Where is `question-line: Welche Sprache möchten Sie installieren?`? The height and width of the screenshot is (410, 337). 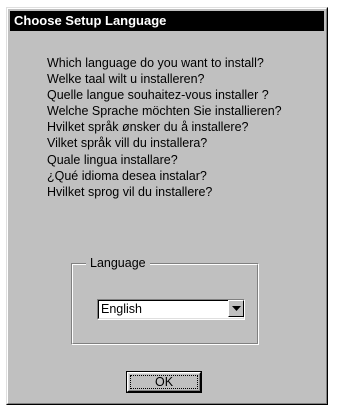 question-line: Welche Sprache möchten Sie installieren? is located at coordinates (164, 111).